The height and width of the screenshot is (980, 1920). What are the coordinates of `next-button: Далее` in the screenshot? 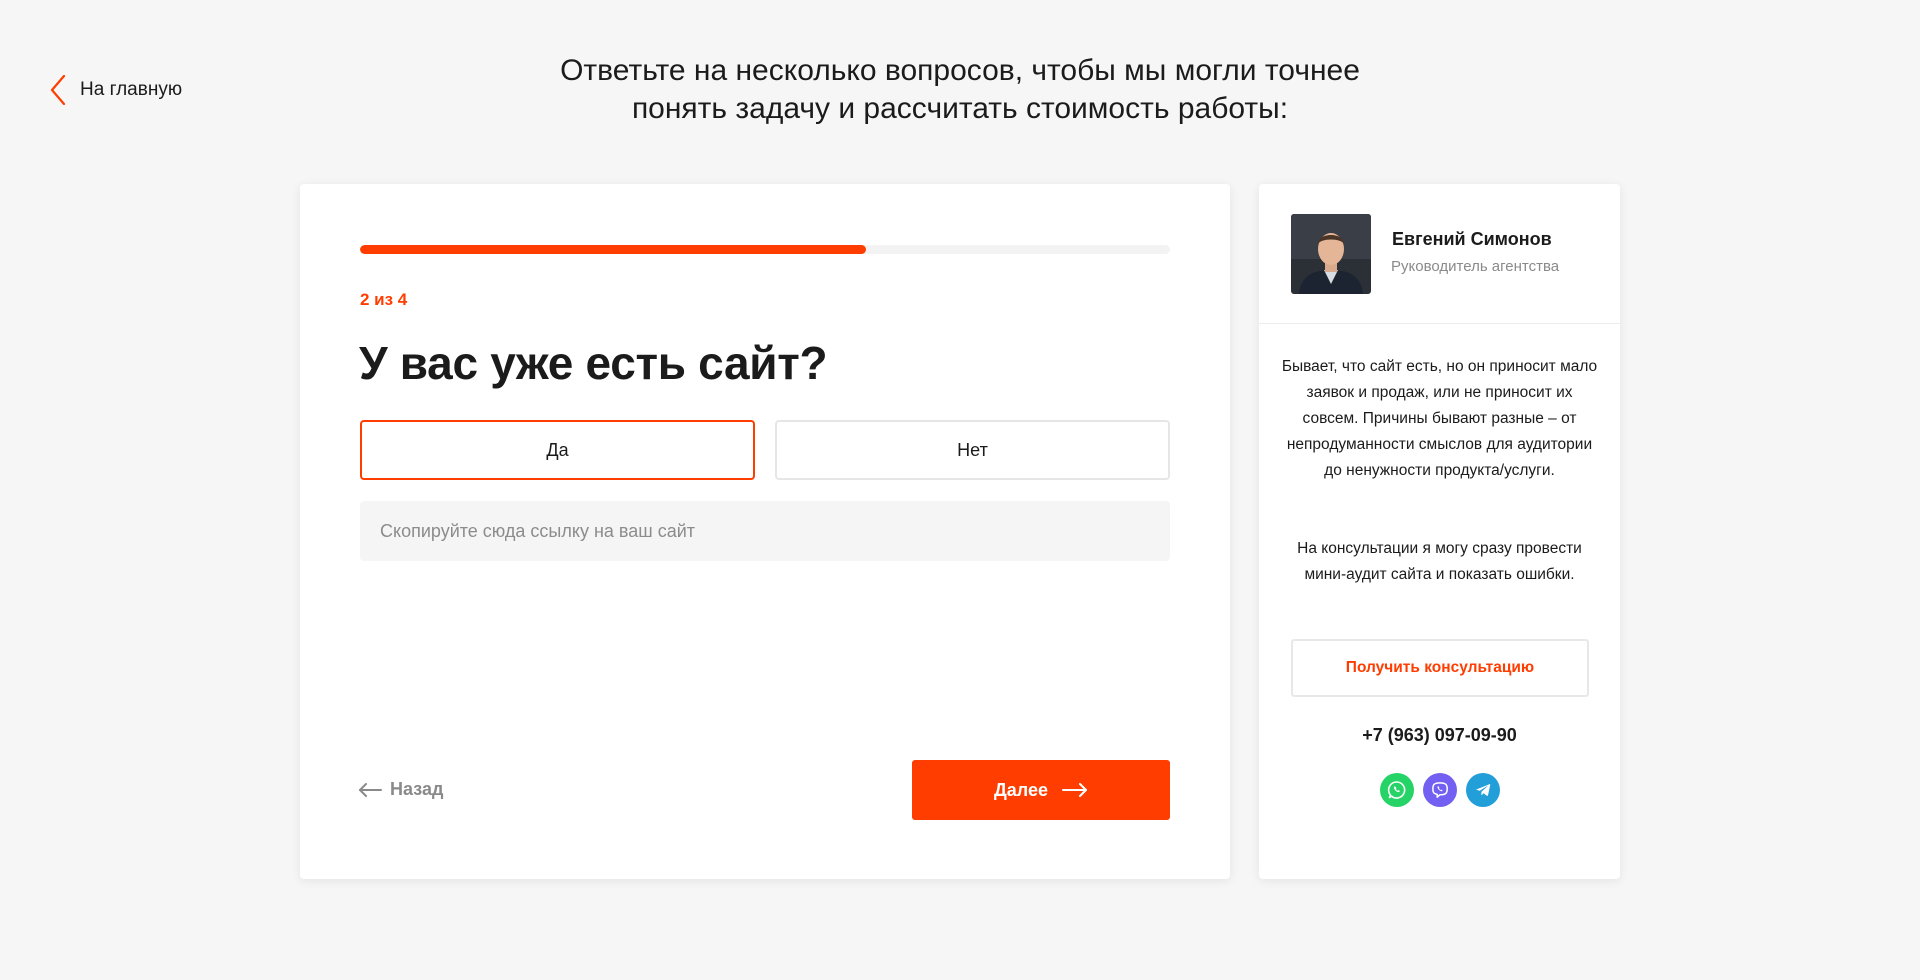 It's located at (1041, 790).